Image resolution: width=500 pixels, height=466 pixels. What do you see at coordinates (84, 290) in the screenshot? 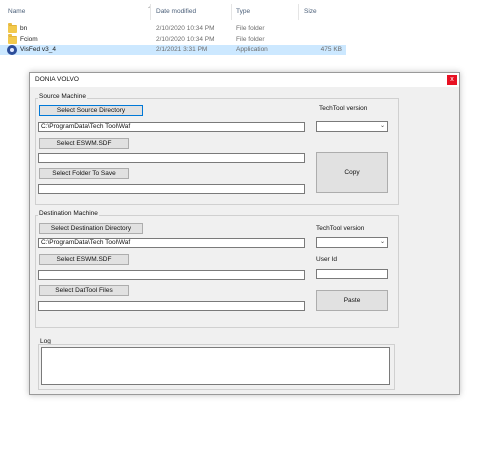
I see `select-dattool-files-button: Select DatTool Files` at bounding box center [84, 290].